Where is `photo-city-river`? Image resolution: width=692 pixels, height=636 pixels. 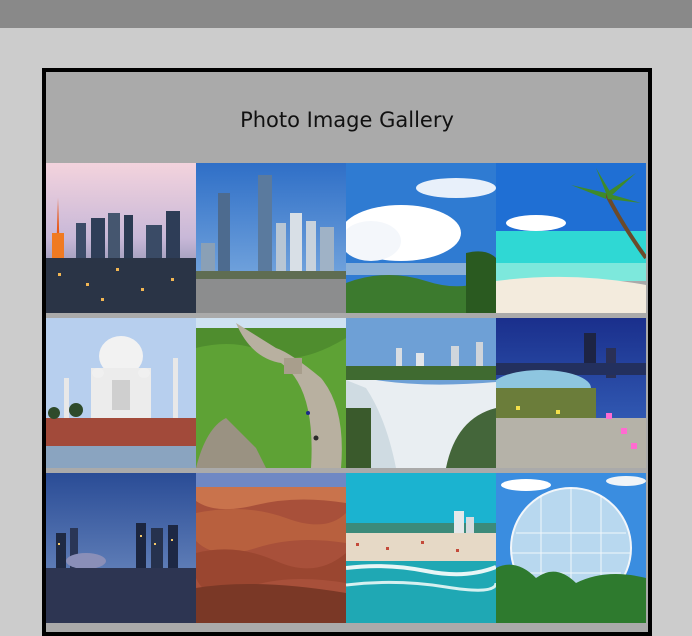 photo-city-river is located at coordinates (271, 238).